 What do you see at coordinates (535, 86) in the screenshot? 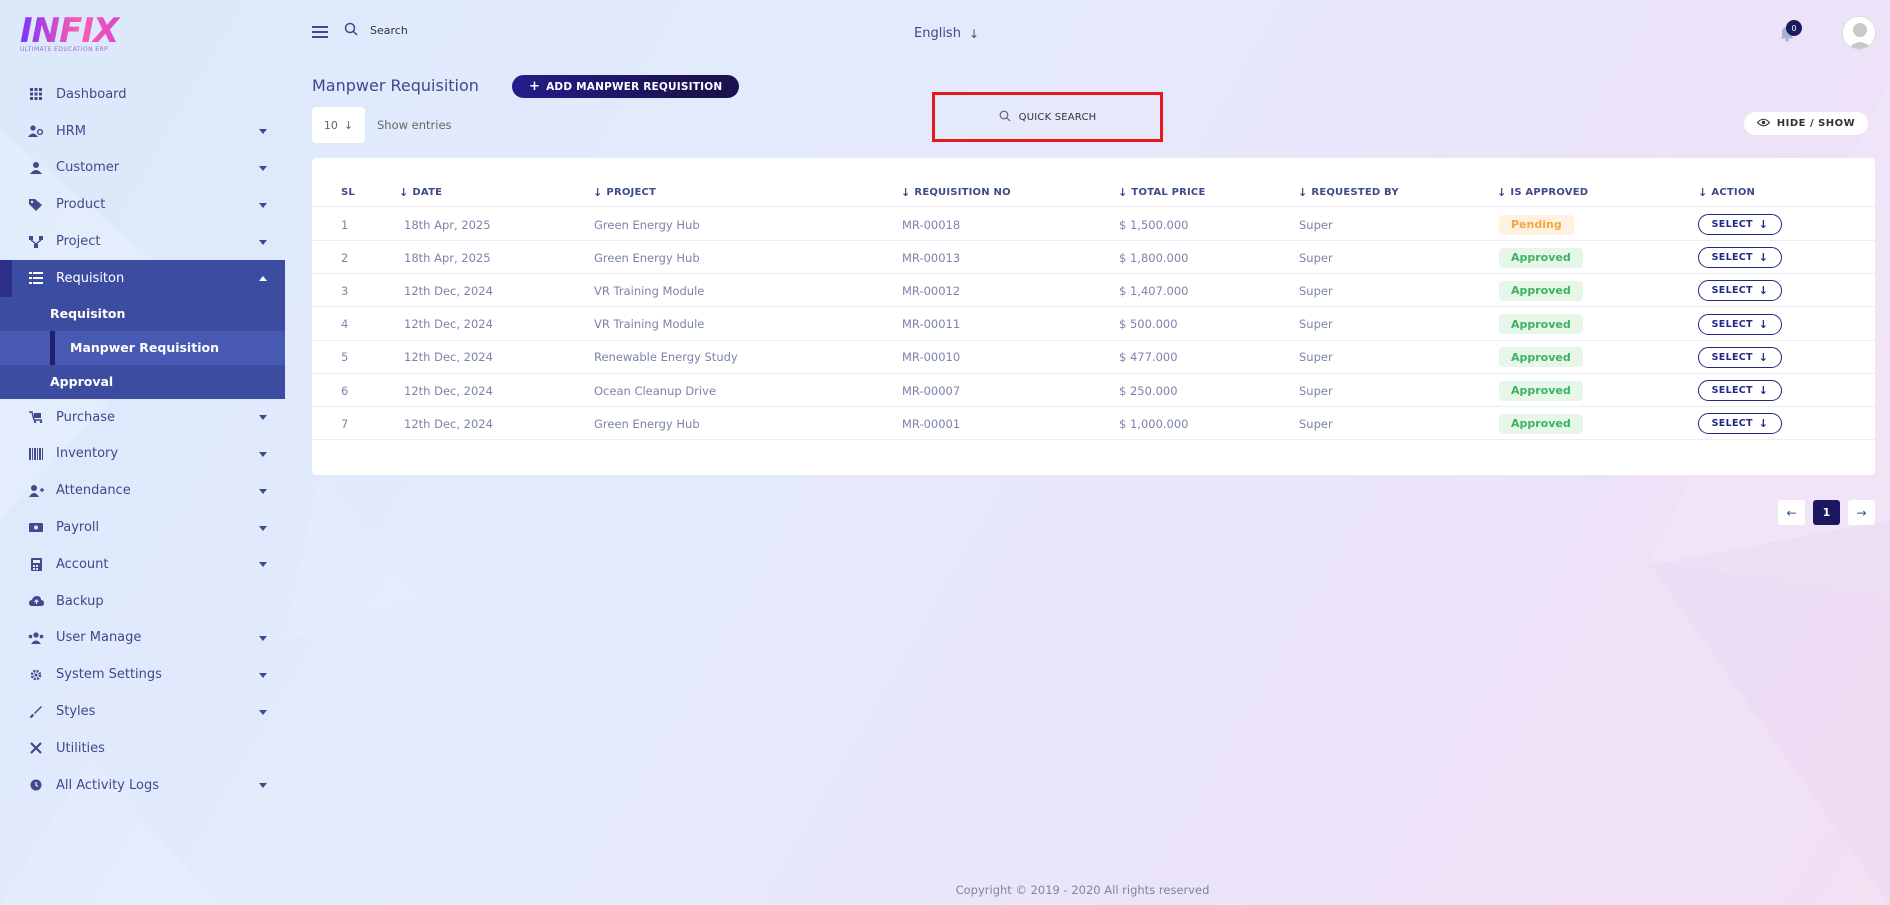
I see `plus-icon: +` at bounding box center [535, 86].